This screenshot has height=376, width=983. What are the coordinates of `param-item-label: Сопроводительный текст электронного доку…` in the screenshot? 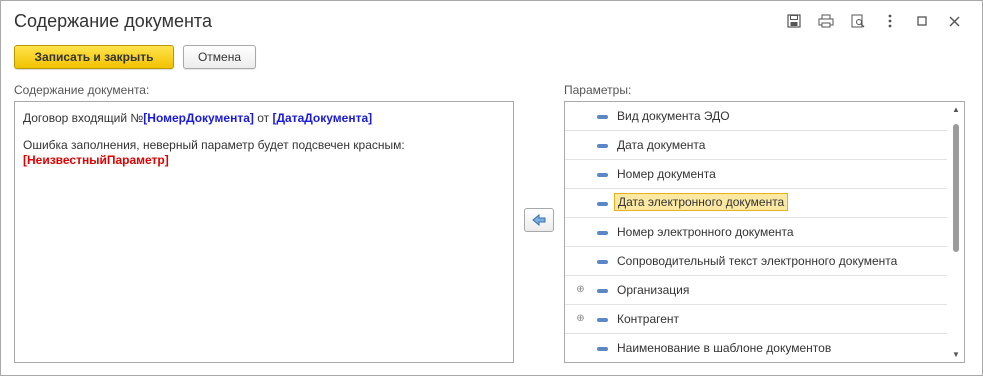 It's located at (757, 261).